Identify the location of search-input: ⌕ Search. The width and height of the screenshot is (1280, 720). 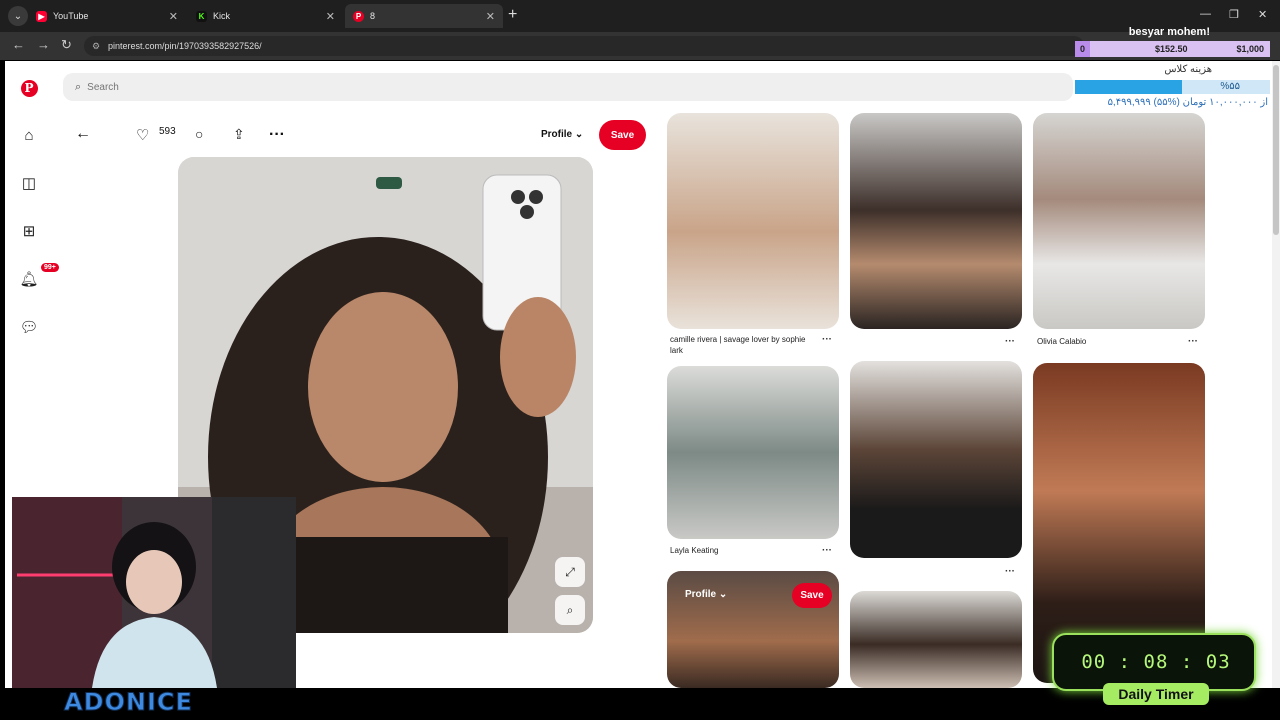
(568, 87).